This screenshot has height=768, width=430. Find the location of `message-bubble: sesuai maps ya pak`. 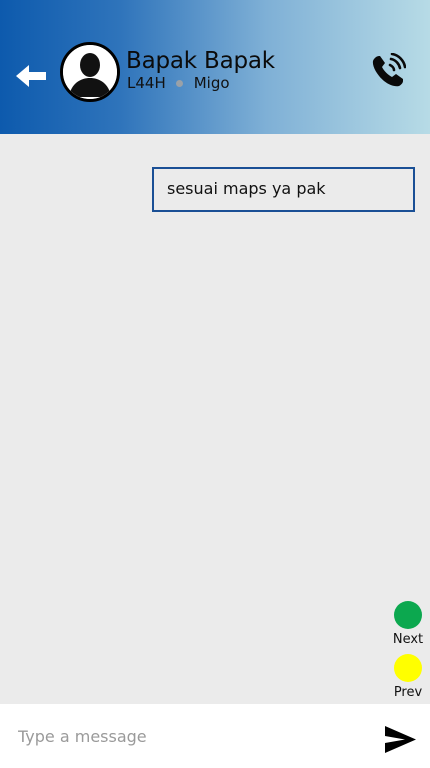

message-bubble: sesuai maps ya pak is located at coordinates (283, 189).